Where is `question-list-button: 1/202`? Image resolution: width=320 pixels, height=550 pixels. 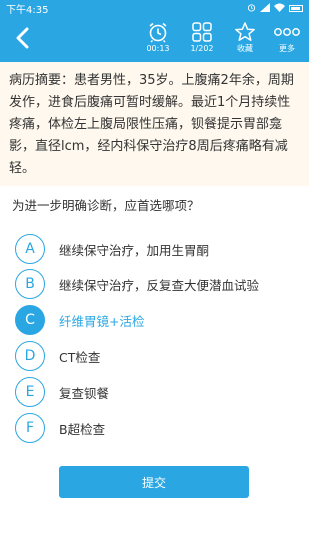
question-list-button: 1/202 is located at coordinates (202, 40).